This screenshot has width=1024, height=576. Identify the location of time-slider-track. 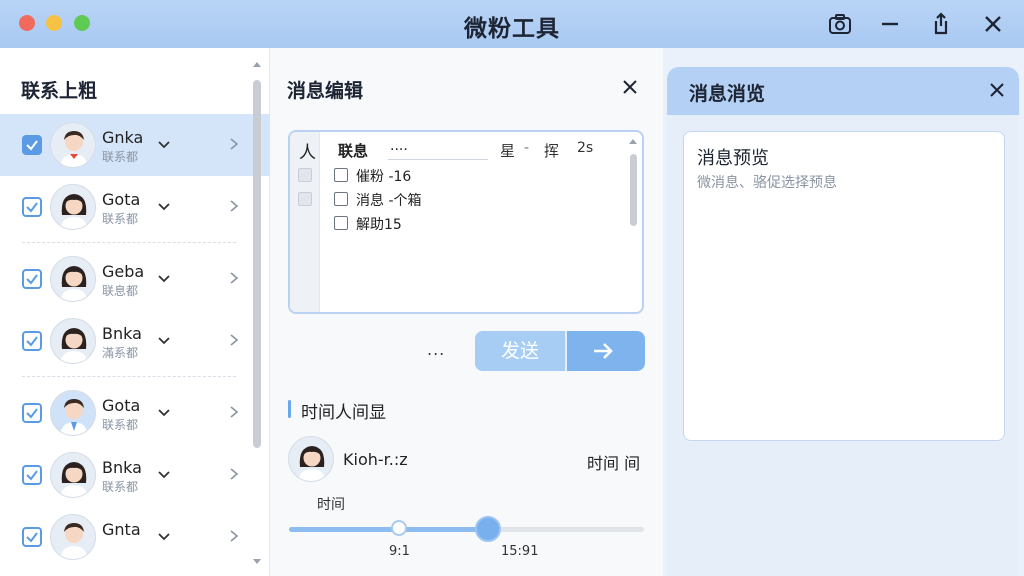
(466, 529).